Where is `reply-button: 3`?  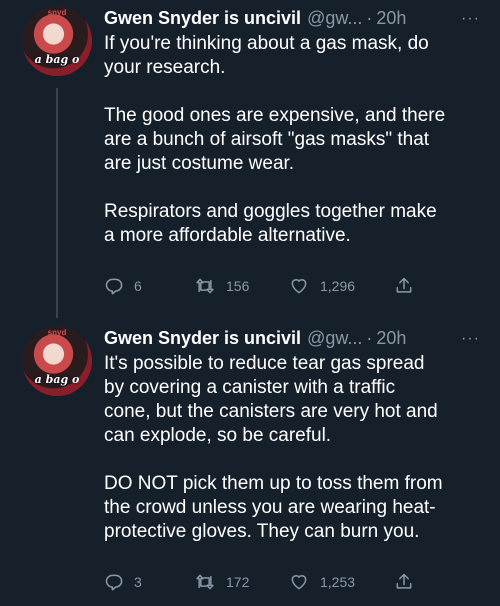
reply-button: 3 is located at coordinates (149, 582).